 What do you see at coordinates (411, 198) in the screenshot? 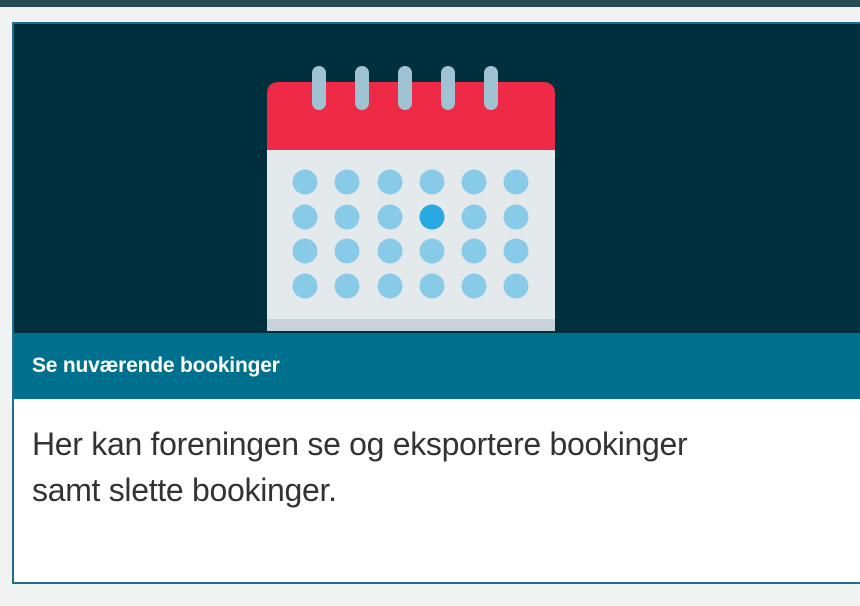
I see `calendar-icon` at bounding box center [411, 198].